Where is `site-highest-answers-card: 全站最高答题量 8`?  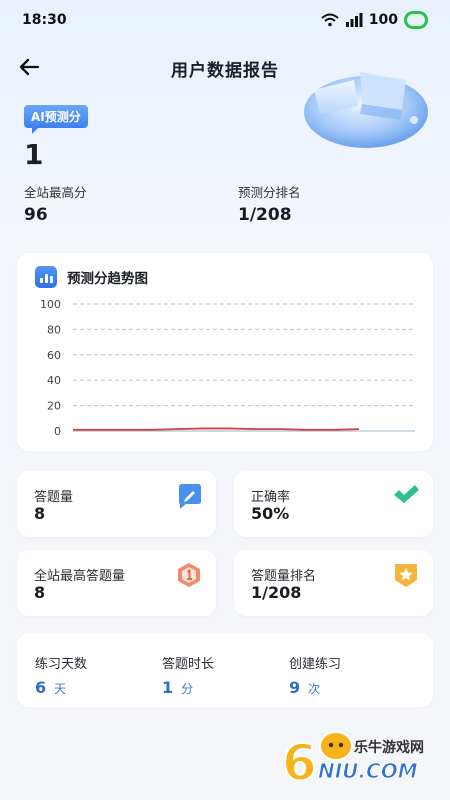
site-highest-answers-card: 全站最高答题量 8 is located at coordinates (116, 583).